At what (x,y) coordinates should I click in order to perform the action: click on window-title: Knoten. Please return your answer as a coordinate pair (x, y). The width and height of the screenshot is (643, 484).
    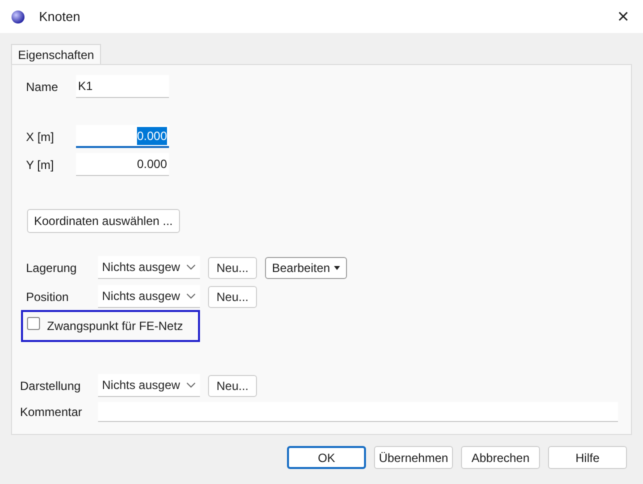
    Looking at the image, I should click on (59, 17).